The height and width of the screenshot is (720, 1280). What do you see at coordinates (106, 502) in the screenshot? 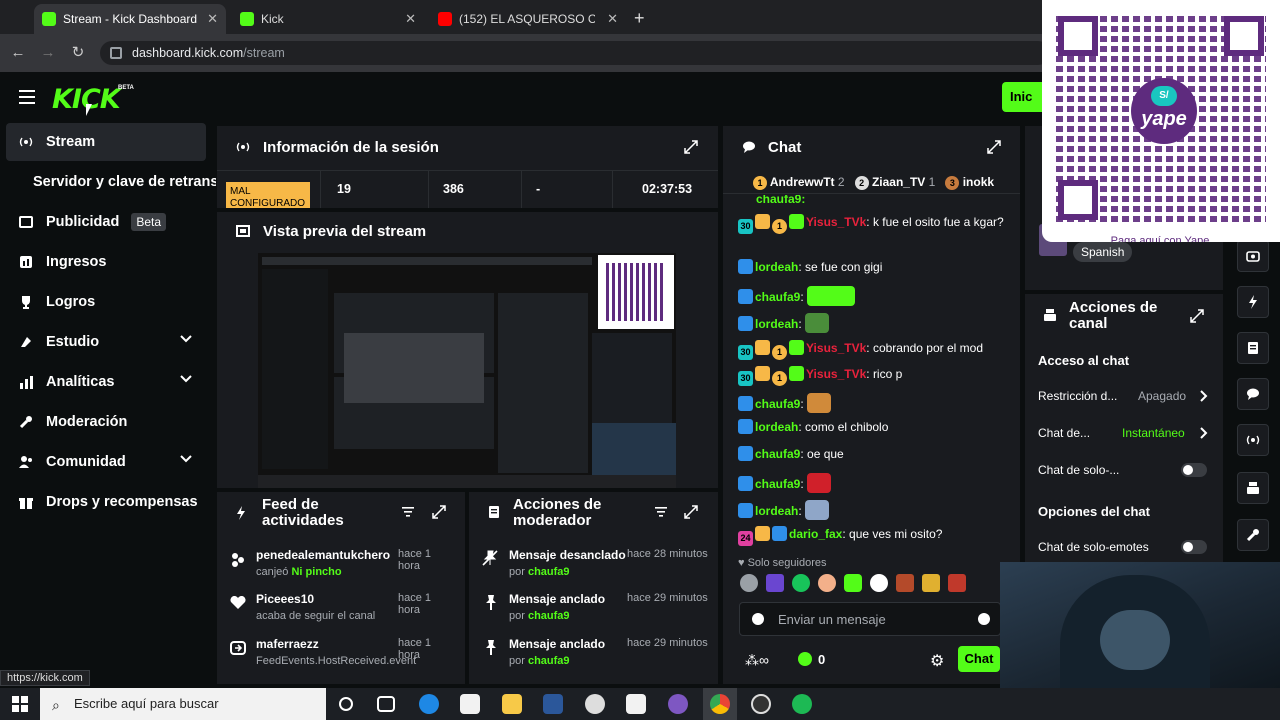
I see `sidebar-item-drops: Drops y recompensas` at bounding box center [106, 502].